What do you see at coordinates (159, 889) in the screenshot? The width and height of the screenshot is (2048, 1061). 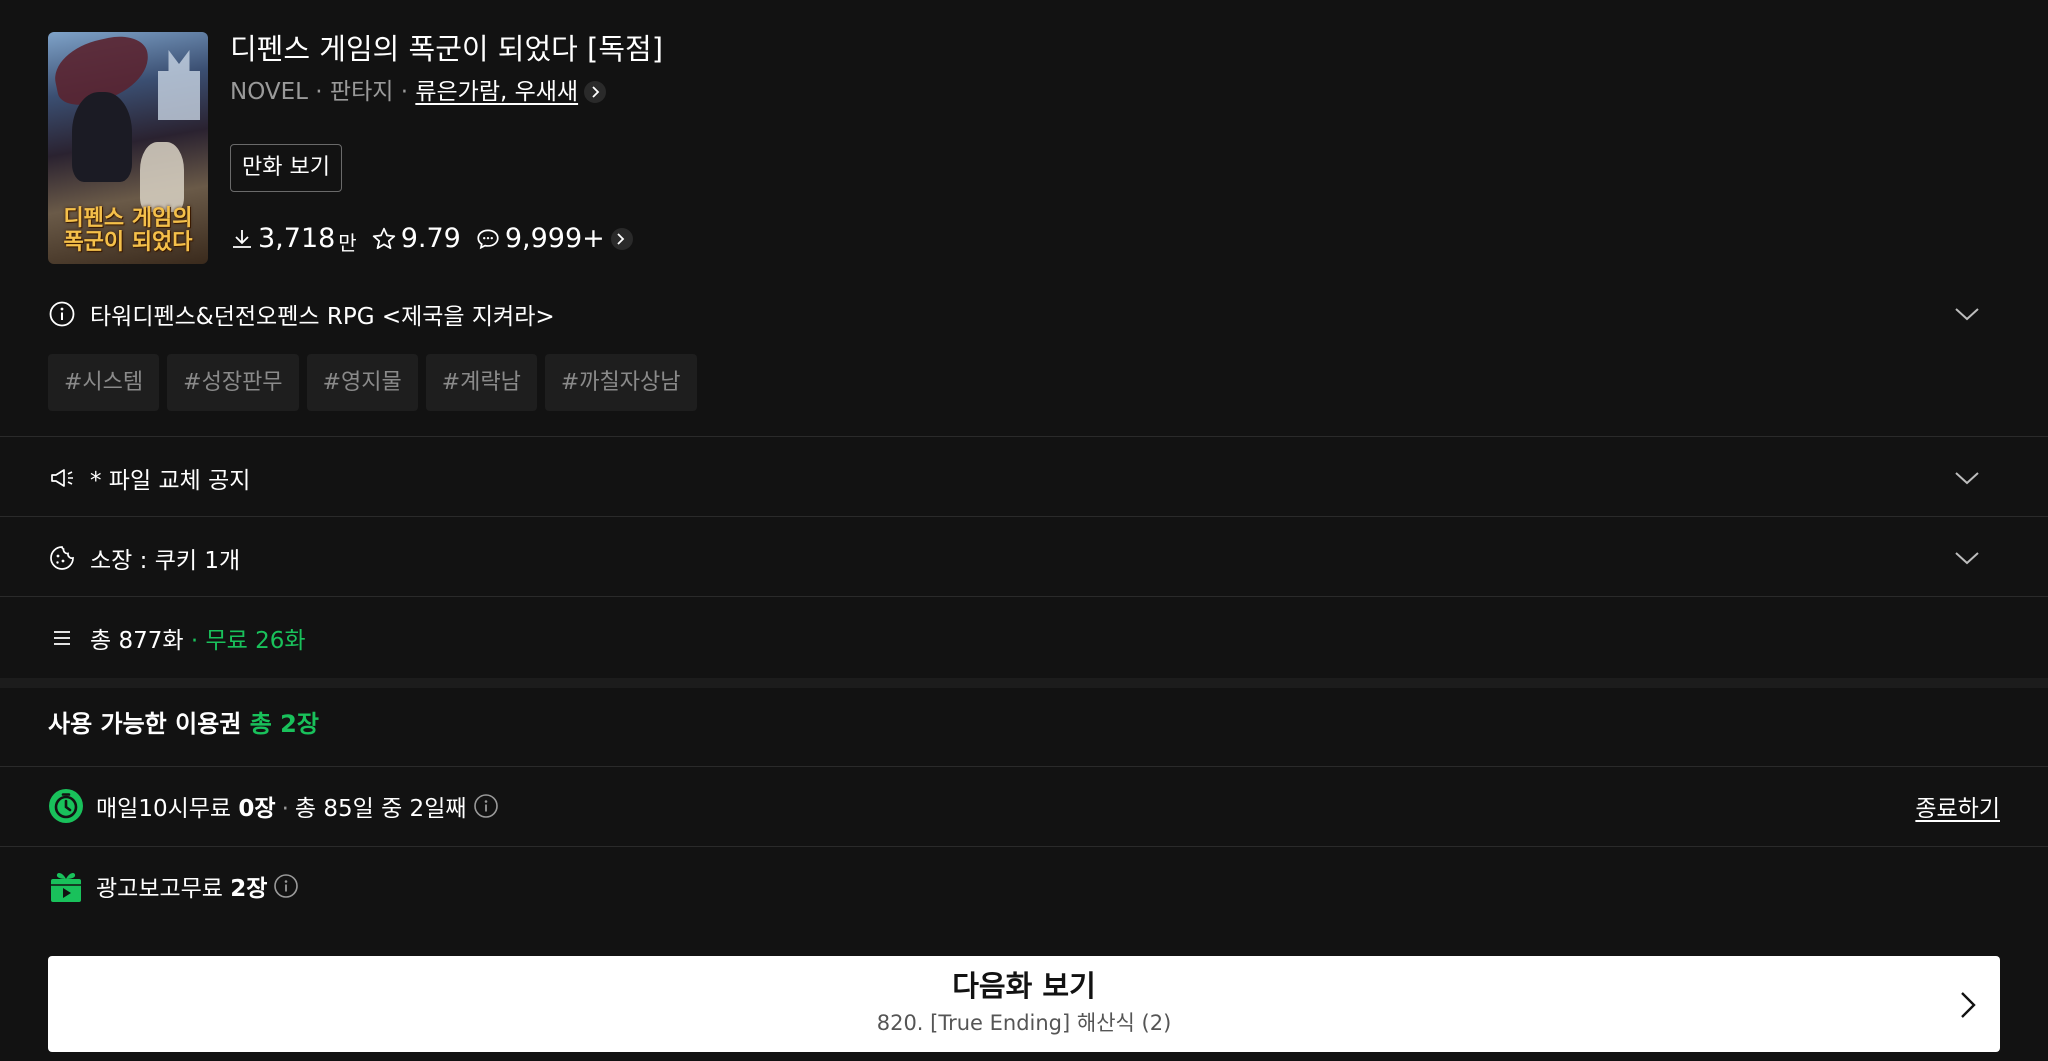 I see `ad-free-name: 광고보고무료` at bounding box center [159, 889].